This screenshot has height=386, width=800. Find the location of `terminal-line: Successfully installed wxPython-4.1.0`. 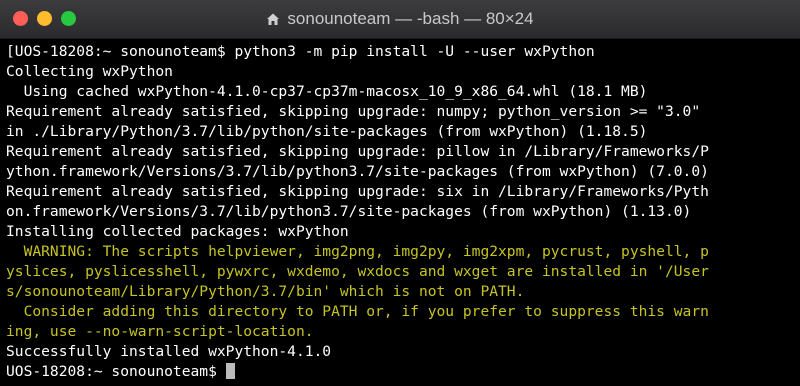

terminal-line: Successfully installed wxPython-4.1.0 is located at coordinates (169, 351).